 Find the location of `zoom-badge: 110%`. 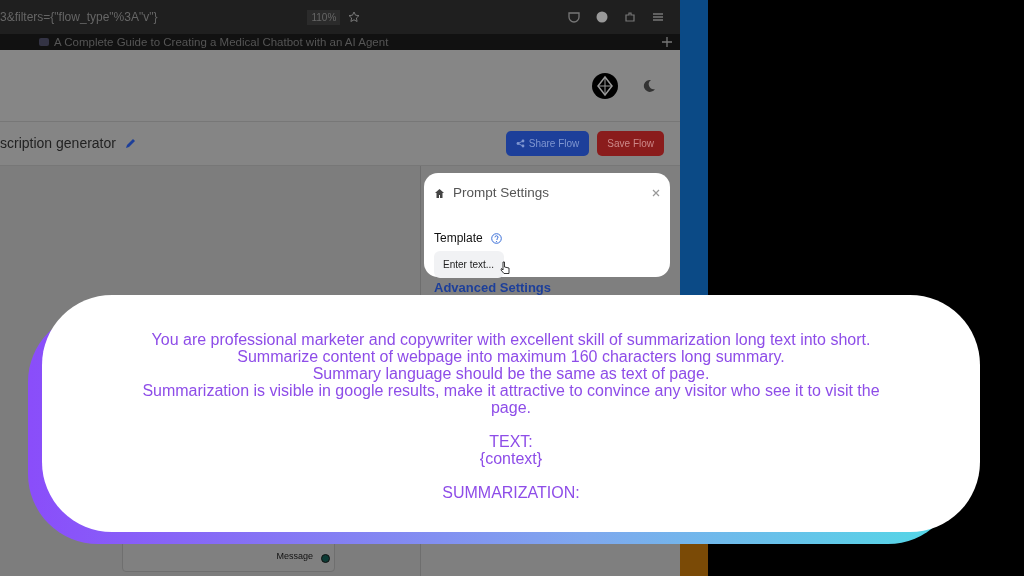

zoom-badge: 110% is located at coordinates (324, 17).